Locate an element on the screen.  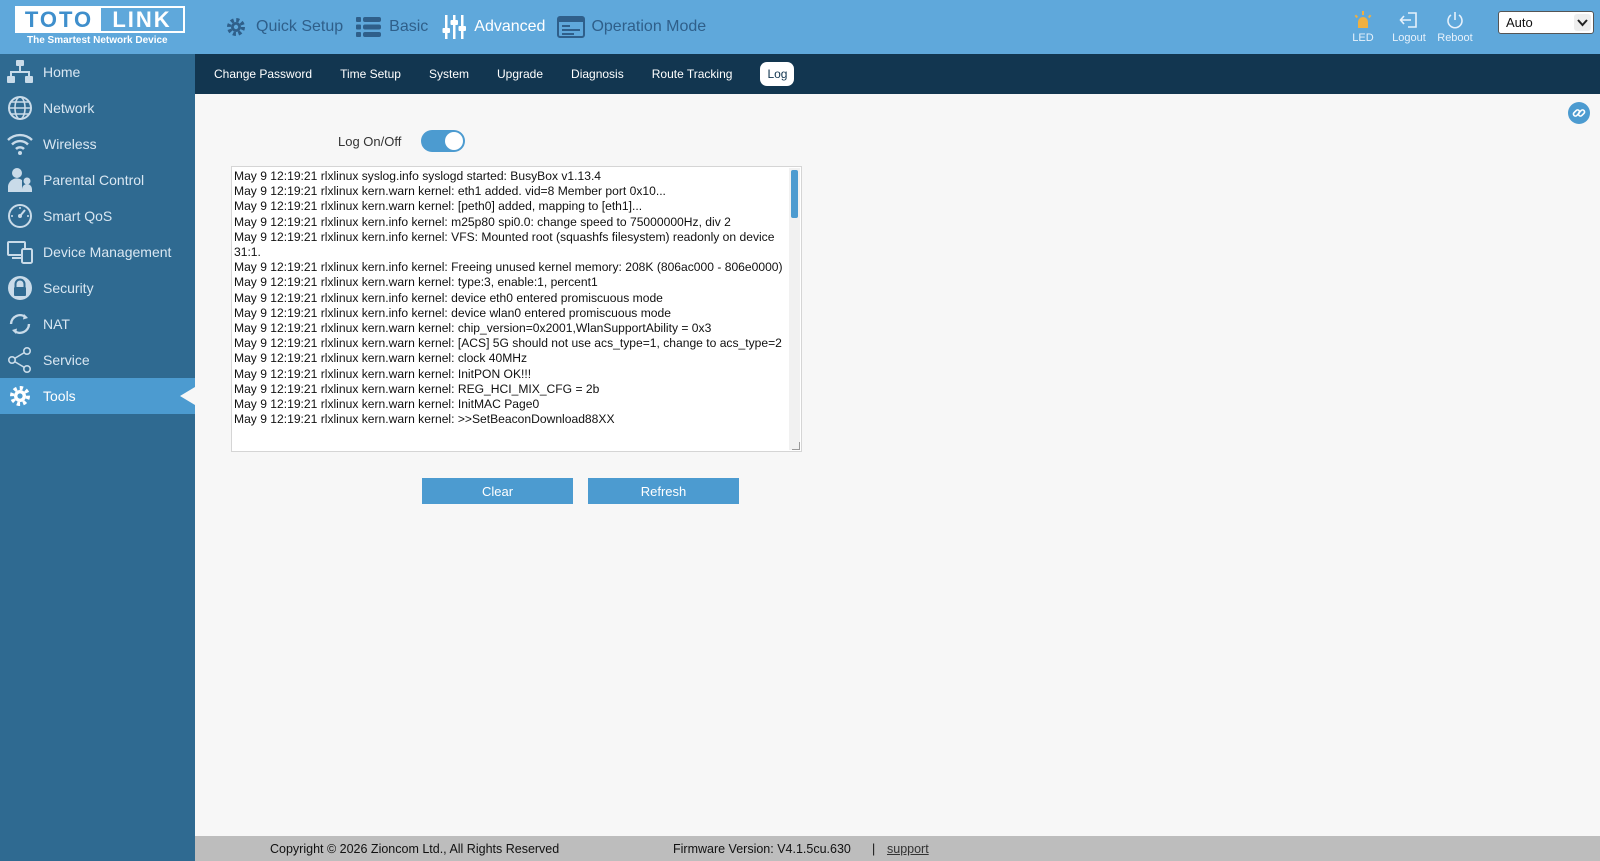
sidebar-item-label: Tools is located at coordinates (59, 396).